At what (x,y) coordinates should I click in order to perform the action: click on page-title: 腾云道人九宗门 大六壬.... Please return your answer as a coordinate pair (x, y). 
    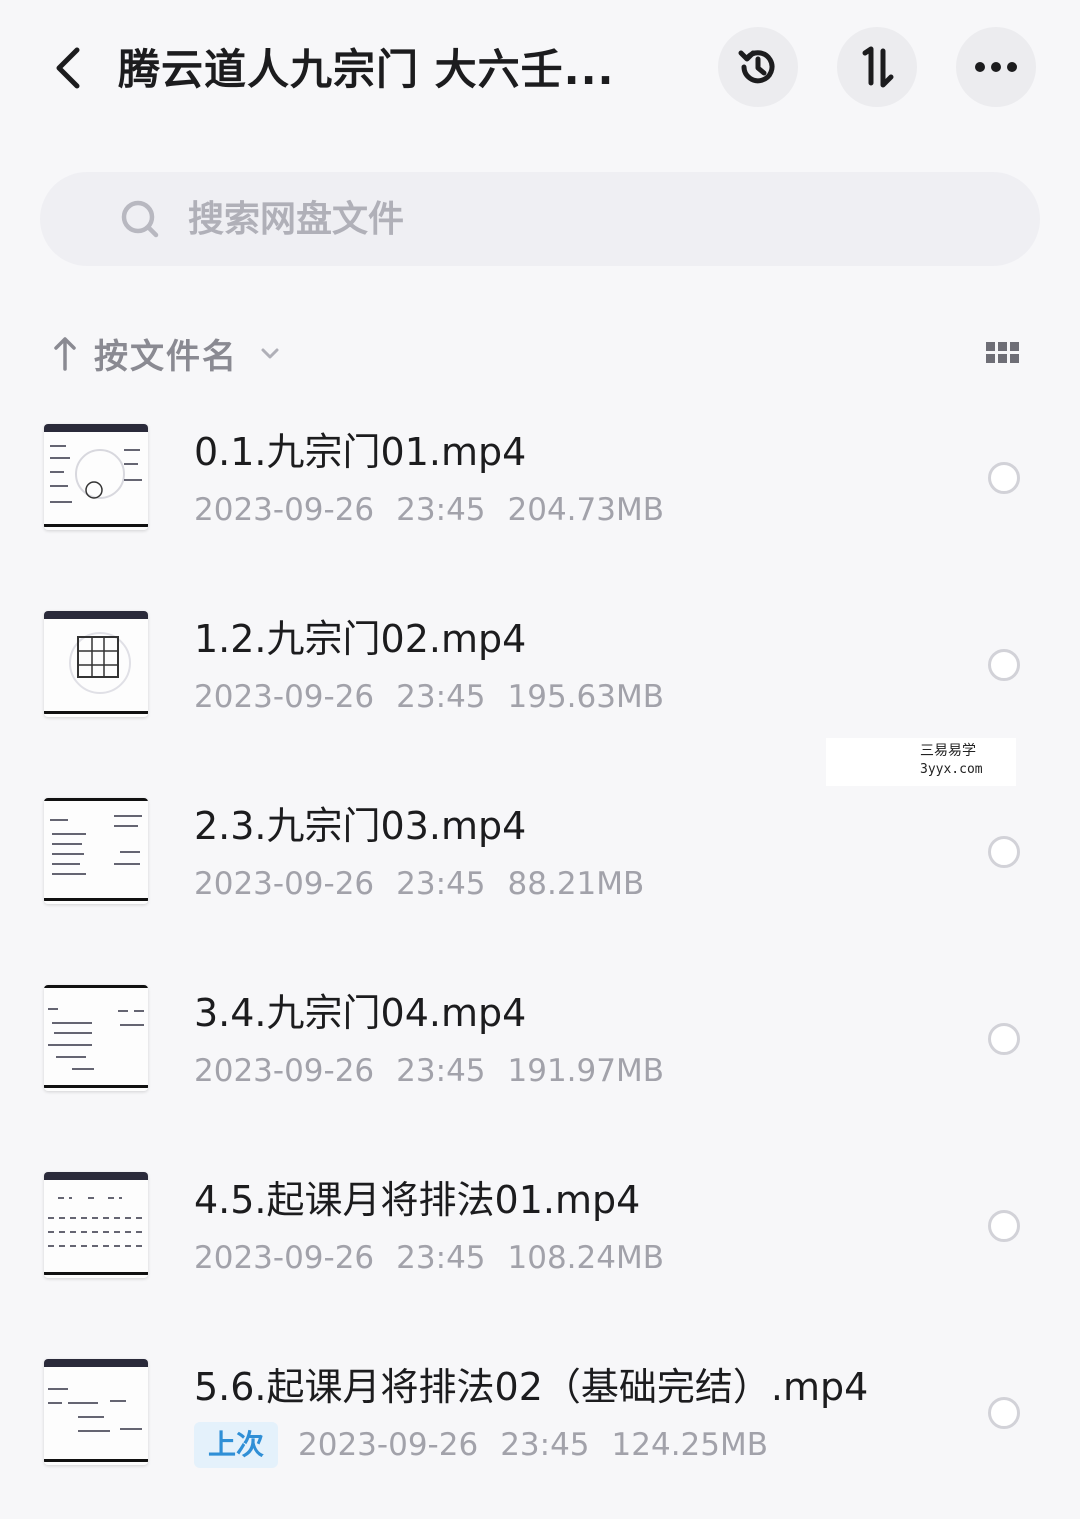
    Looking at the image, I should click on (366, 69).